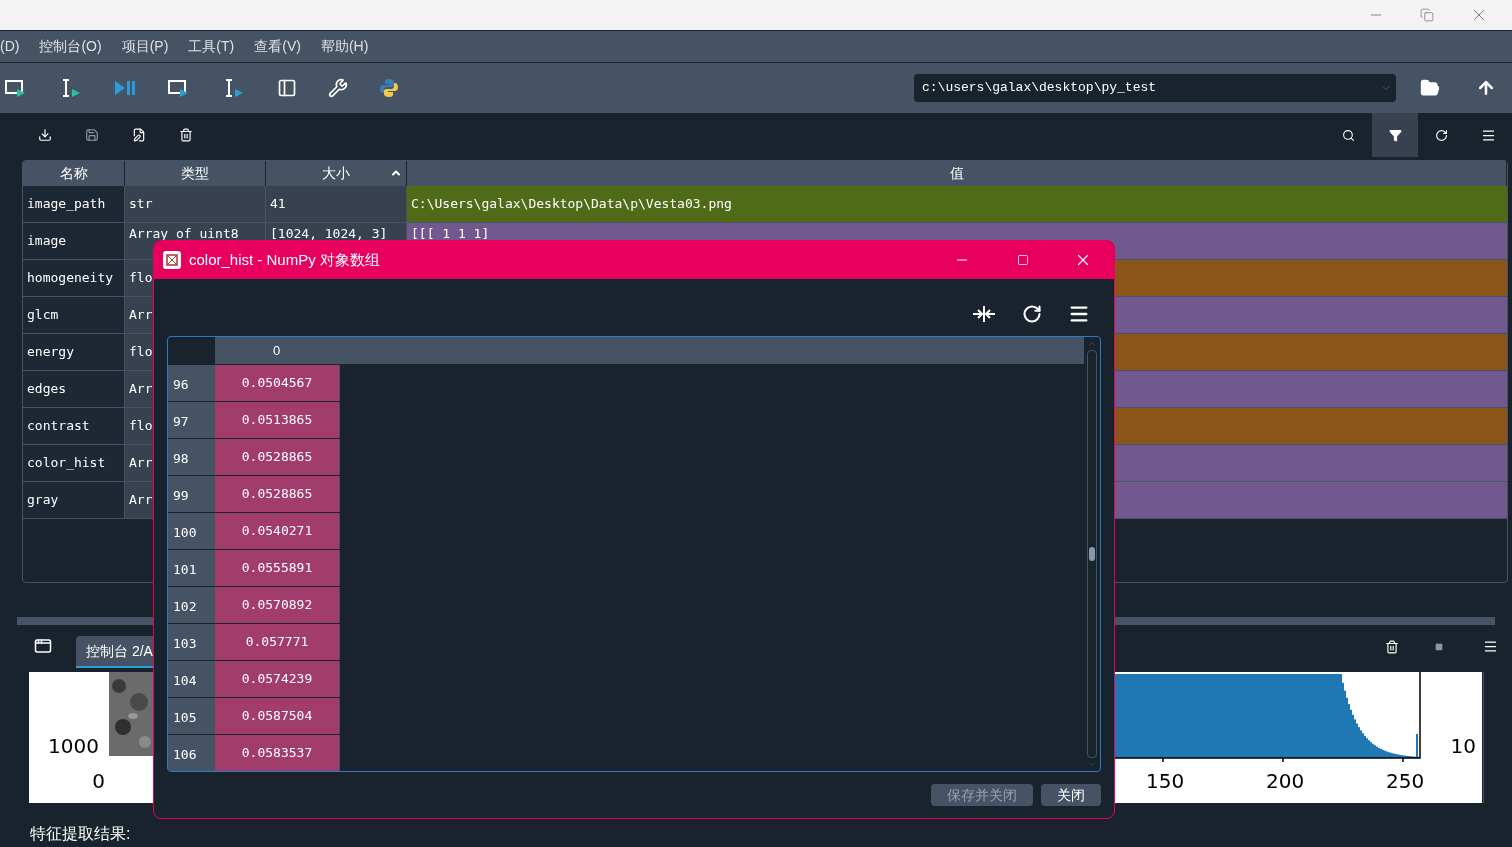 The height and width of the screenshot is (847, 1512). I want to click on two-tone-logo-icon, so click(389, 88).